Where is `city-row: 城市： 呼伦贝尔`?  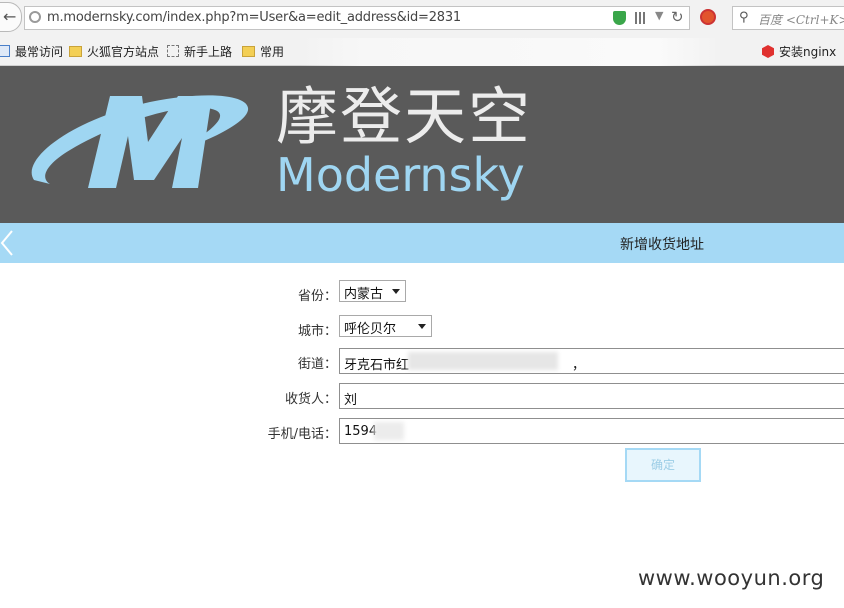 city-row: 城市： 呼伦贝尔 is located at coordinates (422, 329).